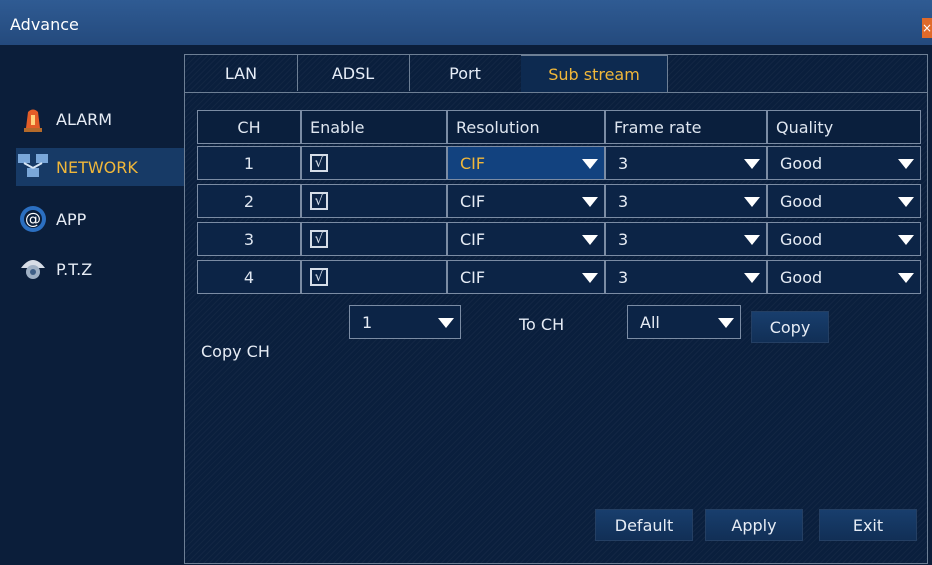 The image size is (932, 565). I want to click on close-button: ×, so click(927, 28).